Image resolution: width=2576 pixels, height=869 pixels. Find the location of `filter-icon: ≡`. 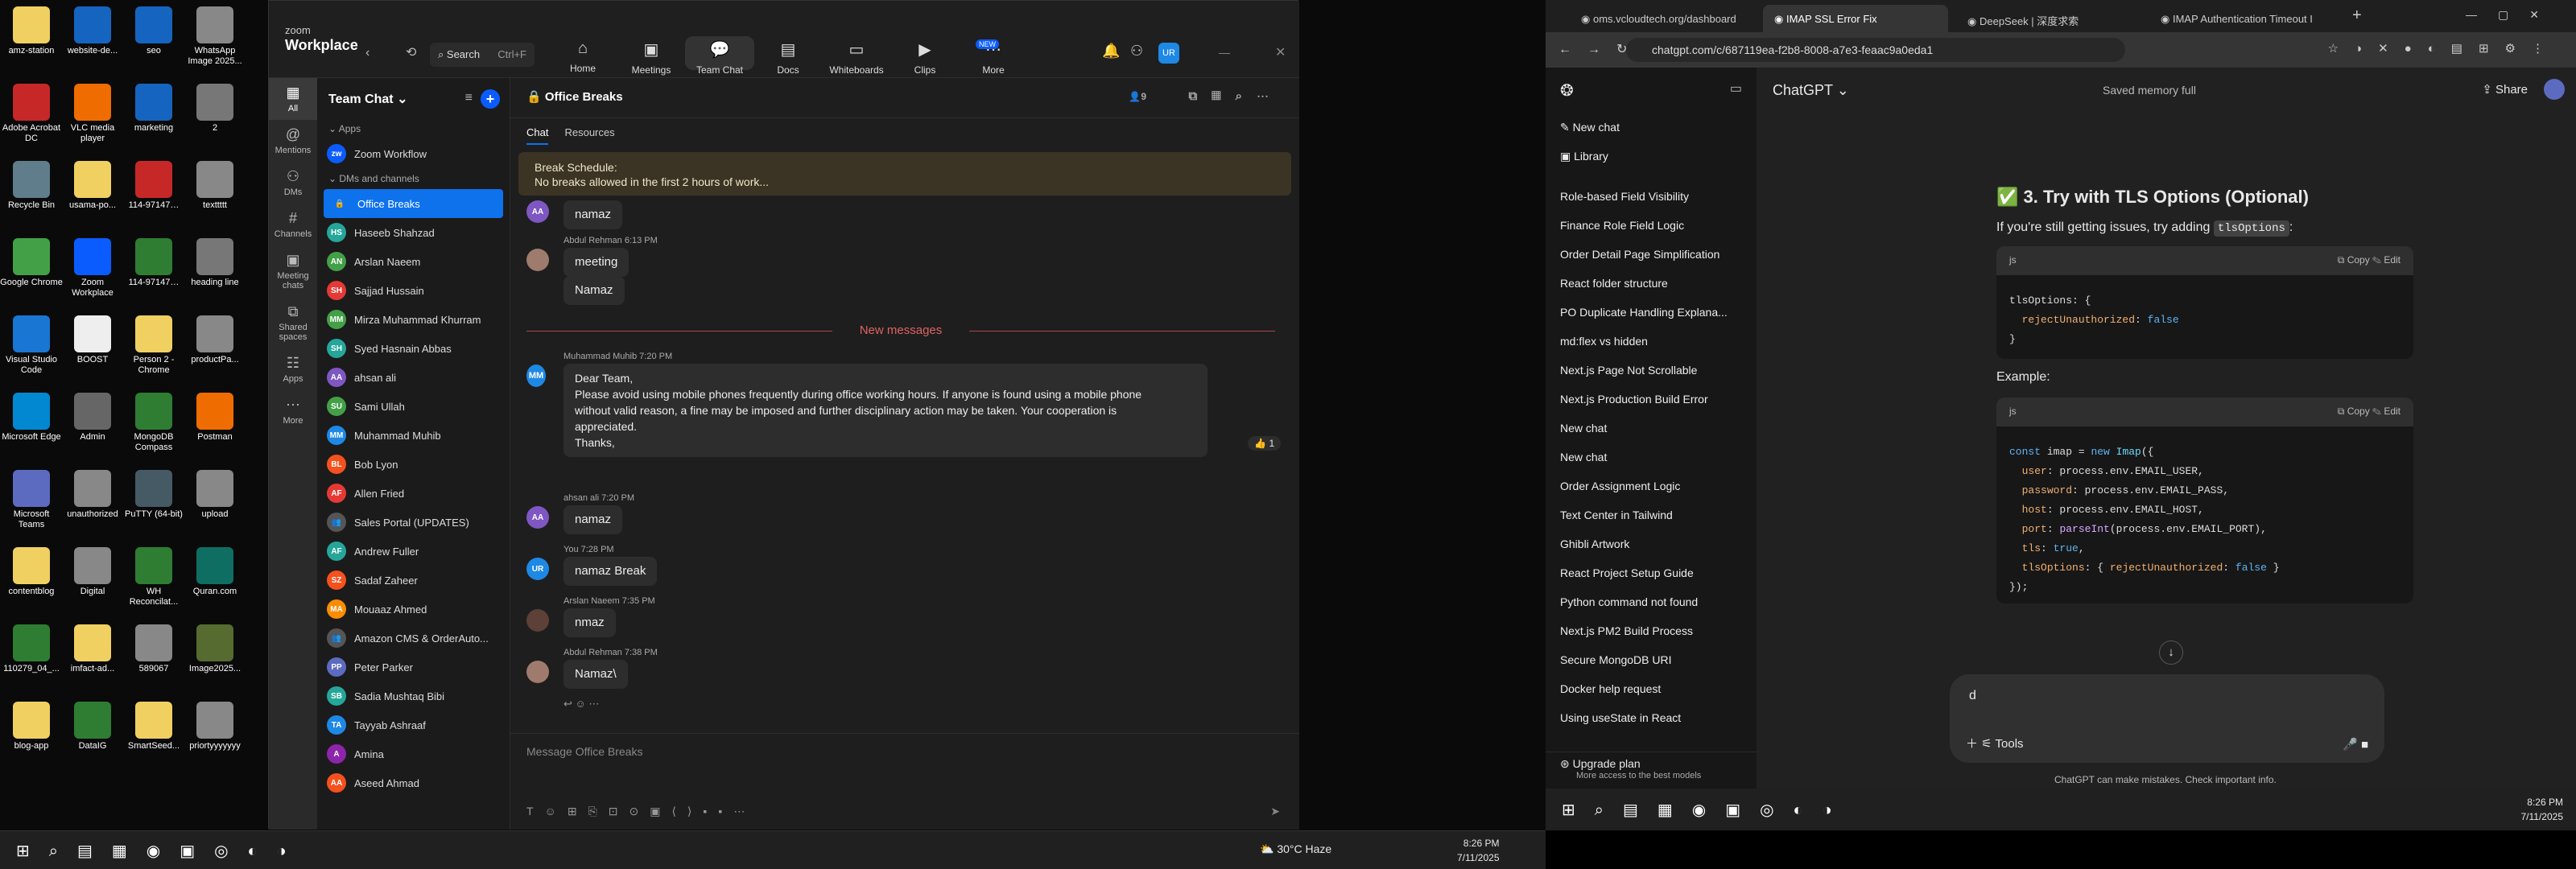

filter-icon: ≡ is located at coordinates (469, 98).